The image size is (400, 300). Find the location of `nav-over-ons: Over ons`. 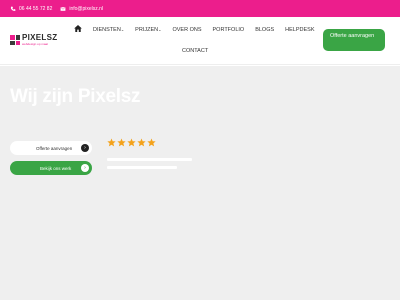

nav-over-ons: Over ons is located at coordinates (186, 30).